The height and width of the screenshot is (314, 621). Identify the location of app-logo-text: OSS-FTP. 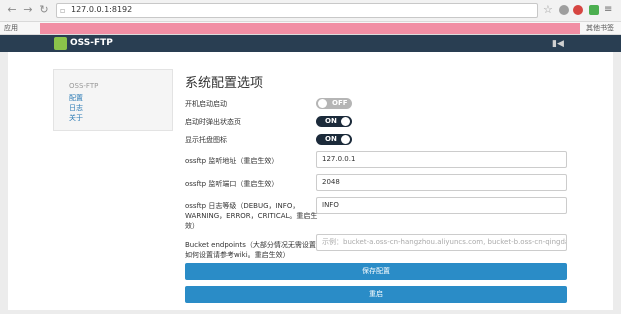
(91, 43).